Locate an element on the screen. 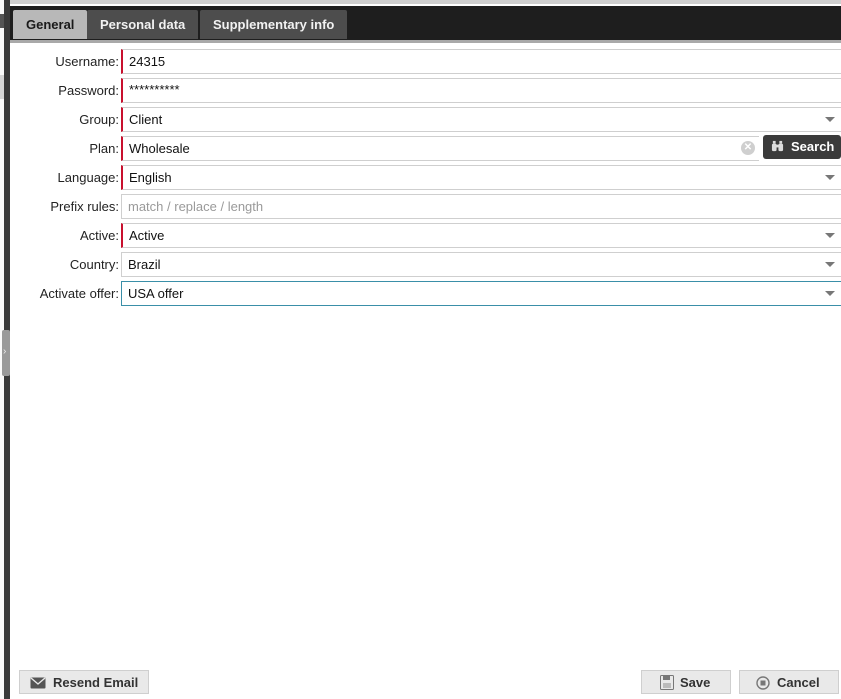  group-row: Group: Client is located at coordinates (425, 119).